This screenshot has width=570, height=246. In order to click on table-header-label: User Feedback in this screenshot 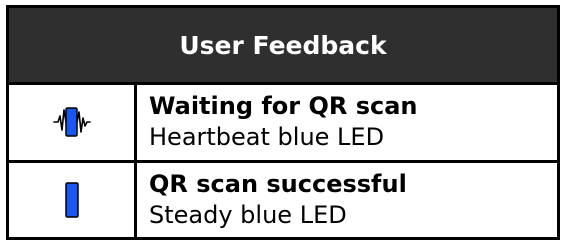, I will do `click(283, 45)`.